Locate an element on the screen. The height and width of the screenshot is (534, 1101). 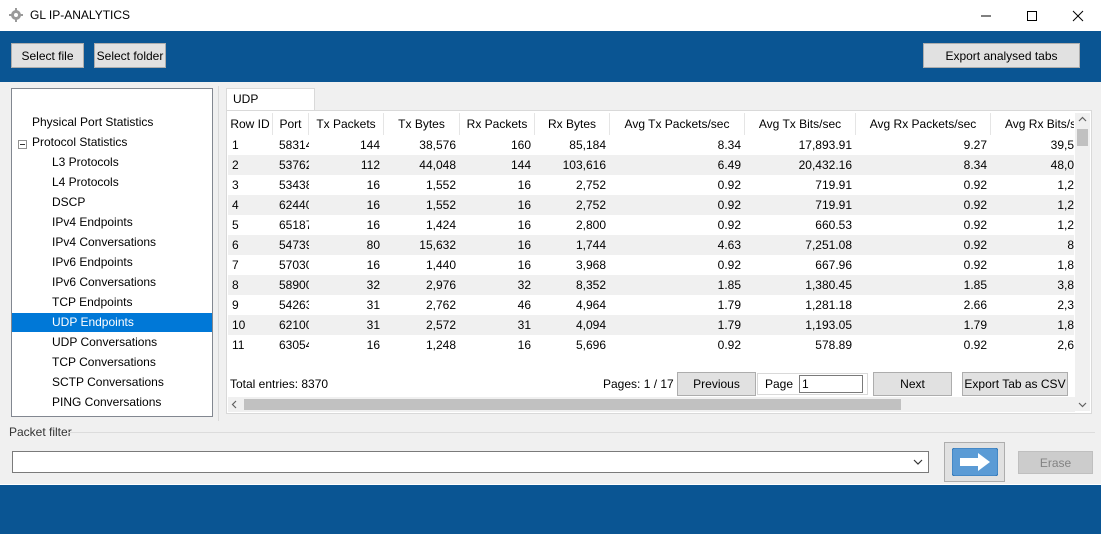
select-file-button: Select file is located at coordinates (47, 55).